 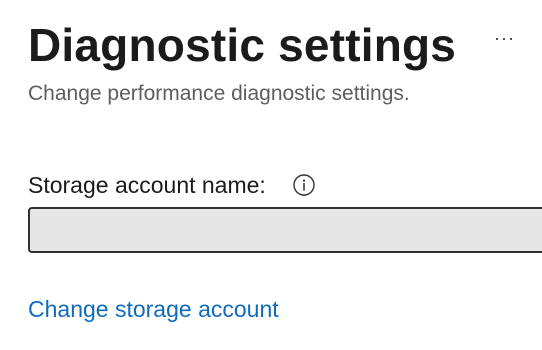 What do you see at coordinates (219, 93) in the screenshot?
I see `page-subtitle: Change performance diagnostic settings.` at bounding box center [219, 93].